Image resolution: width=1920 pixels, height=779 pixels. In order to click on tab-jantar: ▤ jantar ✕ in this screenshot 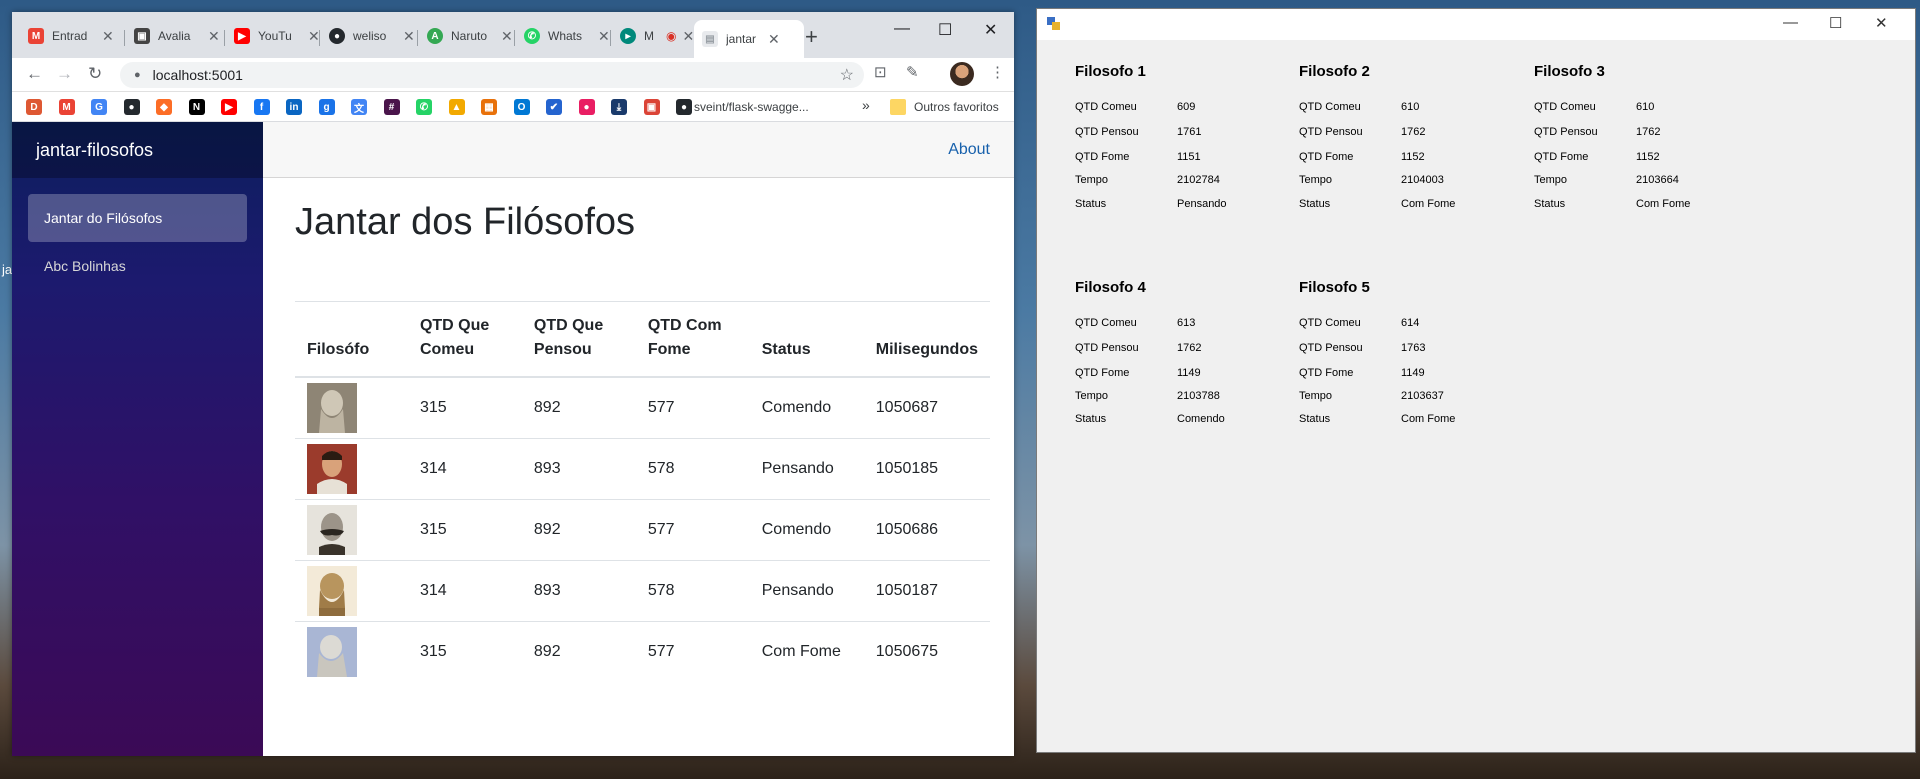, I will do `click(749, 39)`.